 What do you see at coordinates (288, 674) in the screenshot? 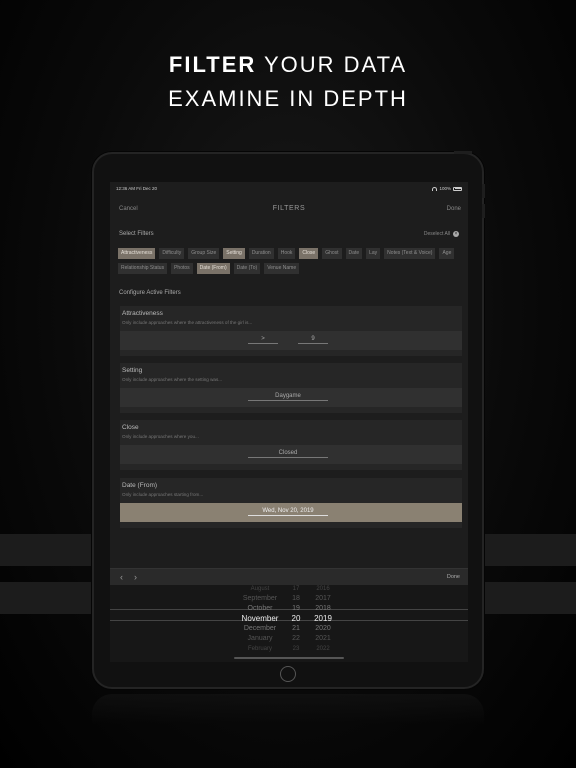
I see `home-button` at bounding box center [288, 674].